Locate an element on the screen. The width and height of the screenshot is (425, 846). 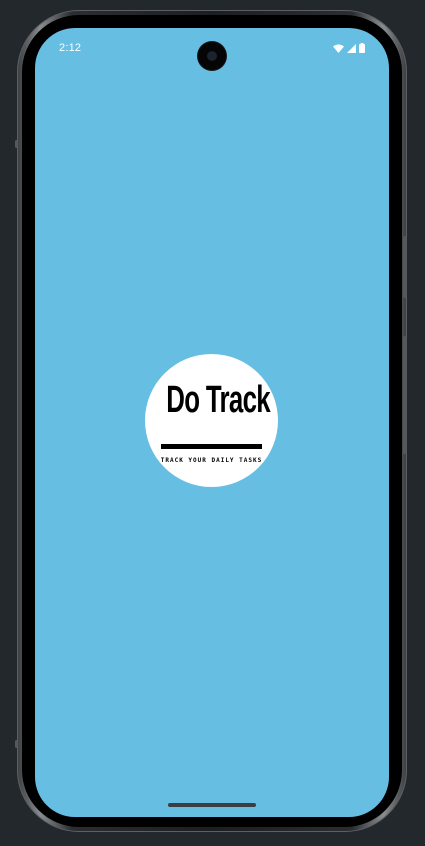
front-camera is located at coordinates (212, 56).